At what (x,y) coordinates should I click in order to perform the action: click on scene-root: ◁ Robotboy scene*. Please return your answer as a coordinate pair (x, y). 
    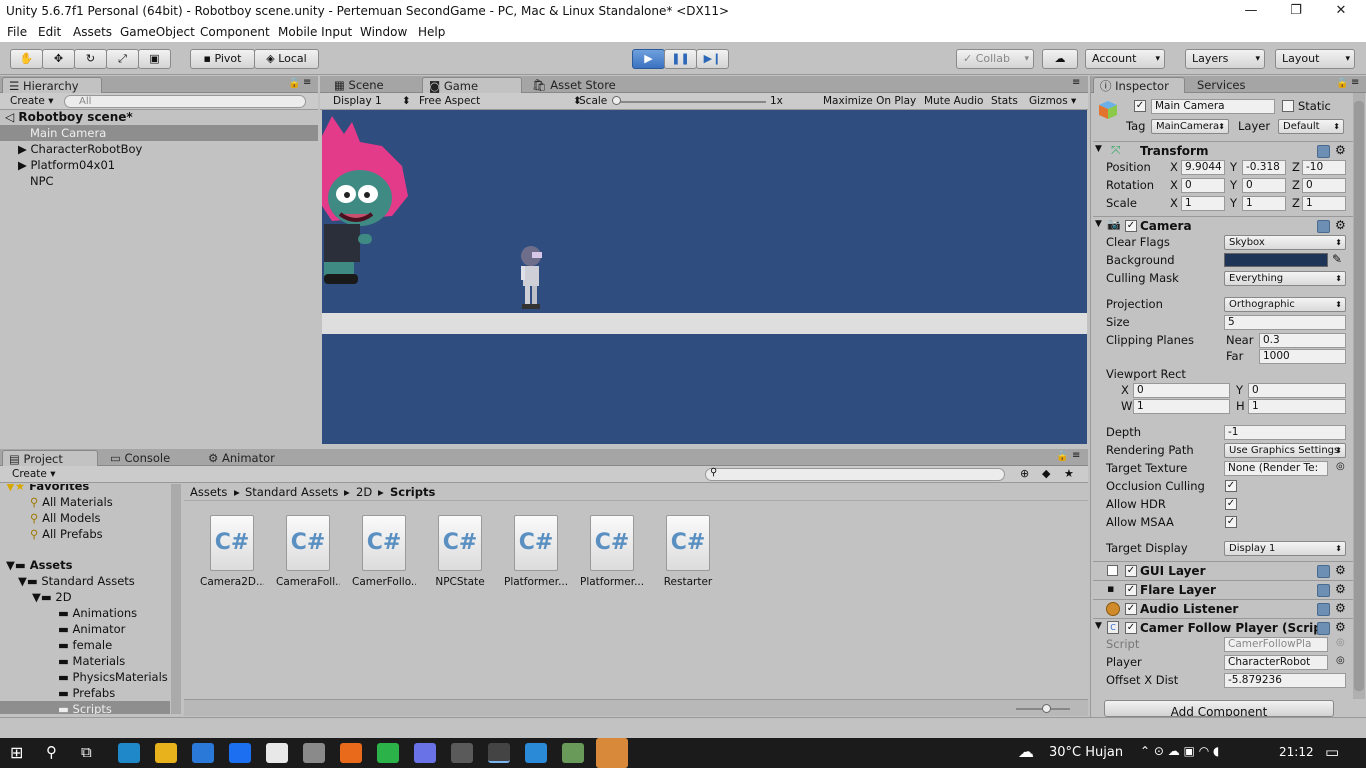
    Looking at the image, I should click on (69, 117).